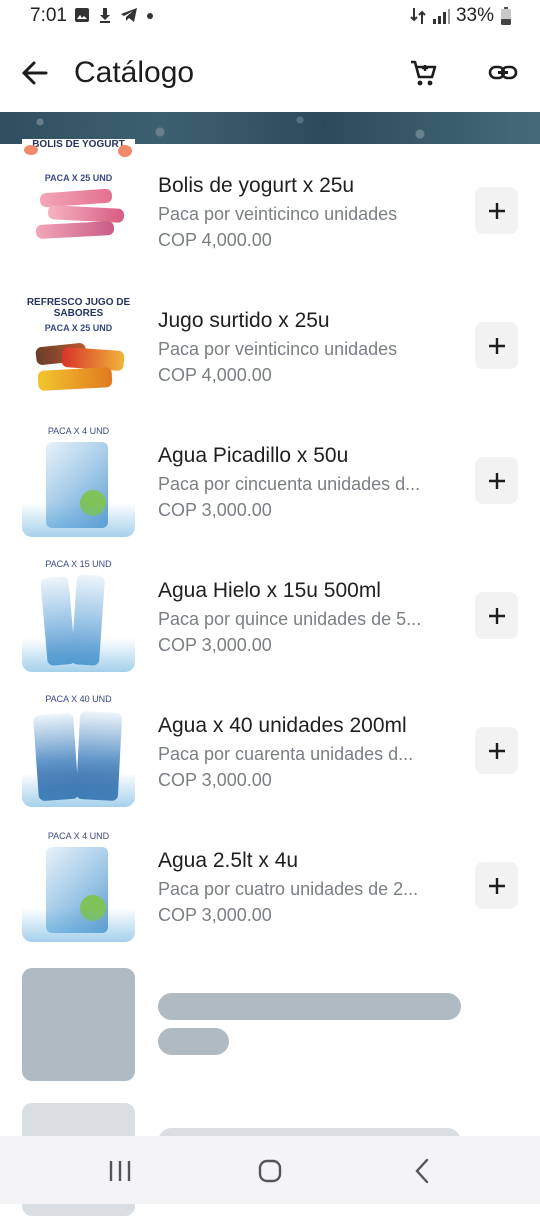 The width and height of the screenshot is (540, 1216). What do you see at coordinates (78, 308) in the screenshot?
I see `thumb-heading: REFRESCO JUGO DE SABORES` at bounding box center [78, 308].